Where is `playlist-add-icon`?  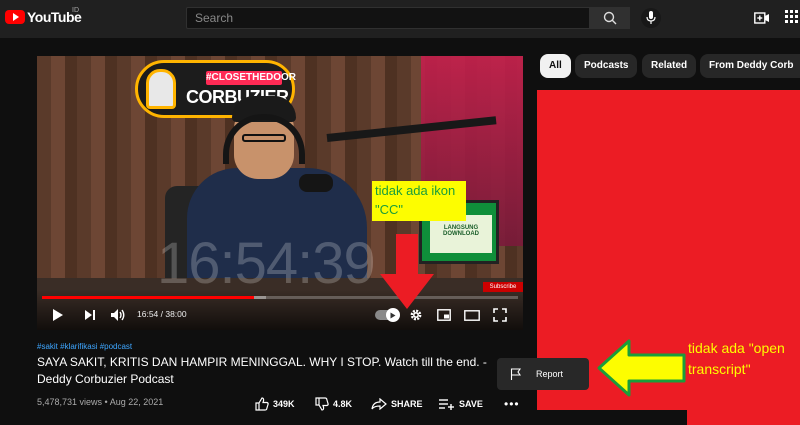
playlist-add-icon is located at coordinates (446, 404).